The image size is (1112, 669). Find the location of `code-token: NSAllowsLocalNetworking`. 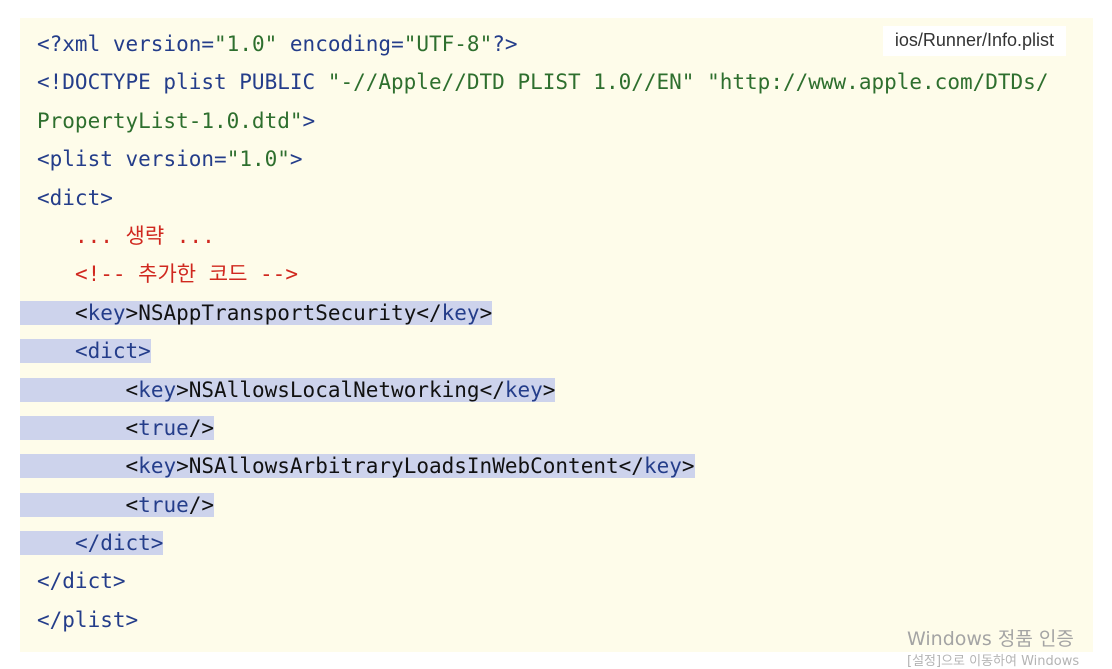

code-token: NSAllowsLocalNetworking is located at coordinates (334, 389).